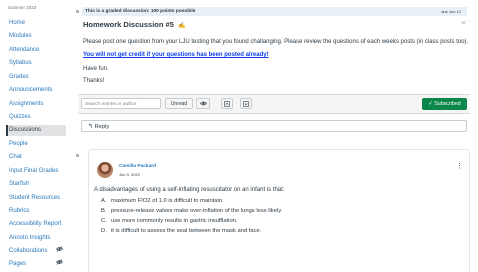  What do you see at coordinates (36, 104) in the screenshot?
I see `nav-assignments: Assignments` at bounding box center [36, 104].